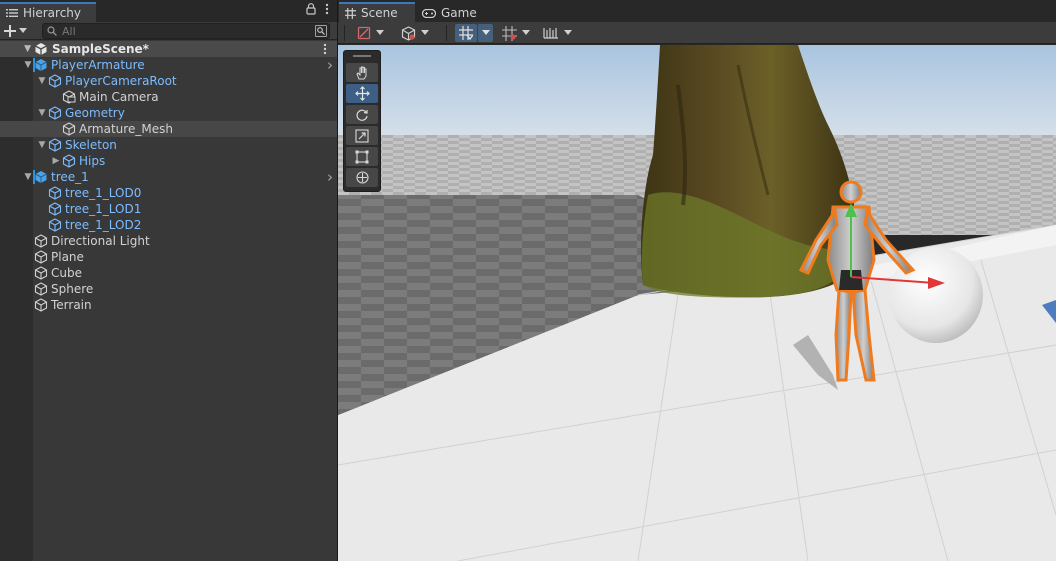  What do you see at coordinates (168, 305) in the screenshot?
I see `hierarchy-row: Terrain` at bounding box center [168, 305].